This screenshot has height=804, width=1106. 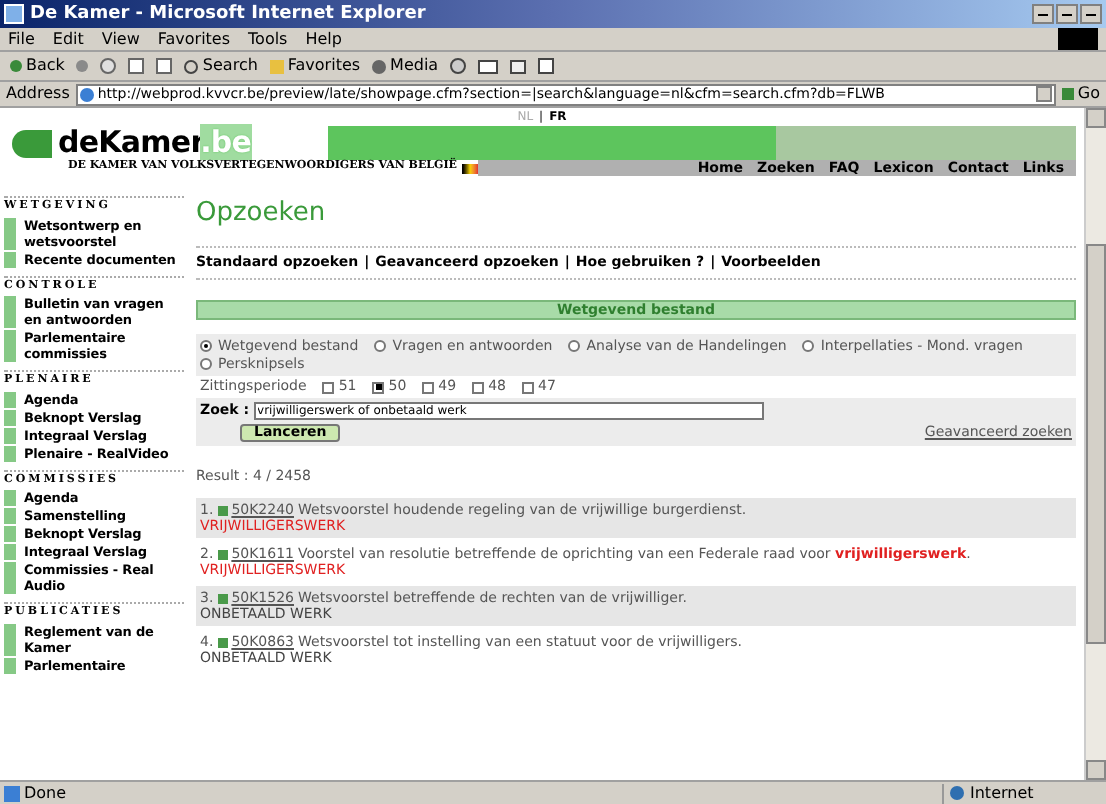 I want to click on page-title: Opzoeken, so click(x=262, y=213).